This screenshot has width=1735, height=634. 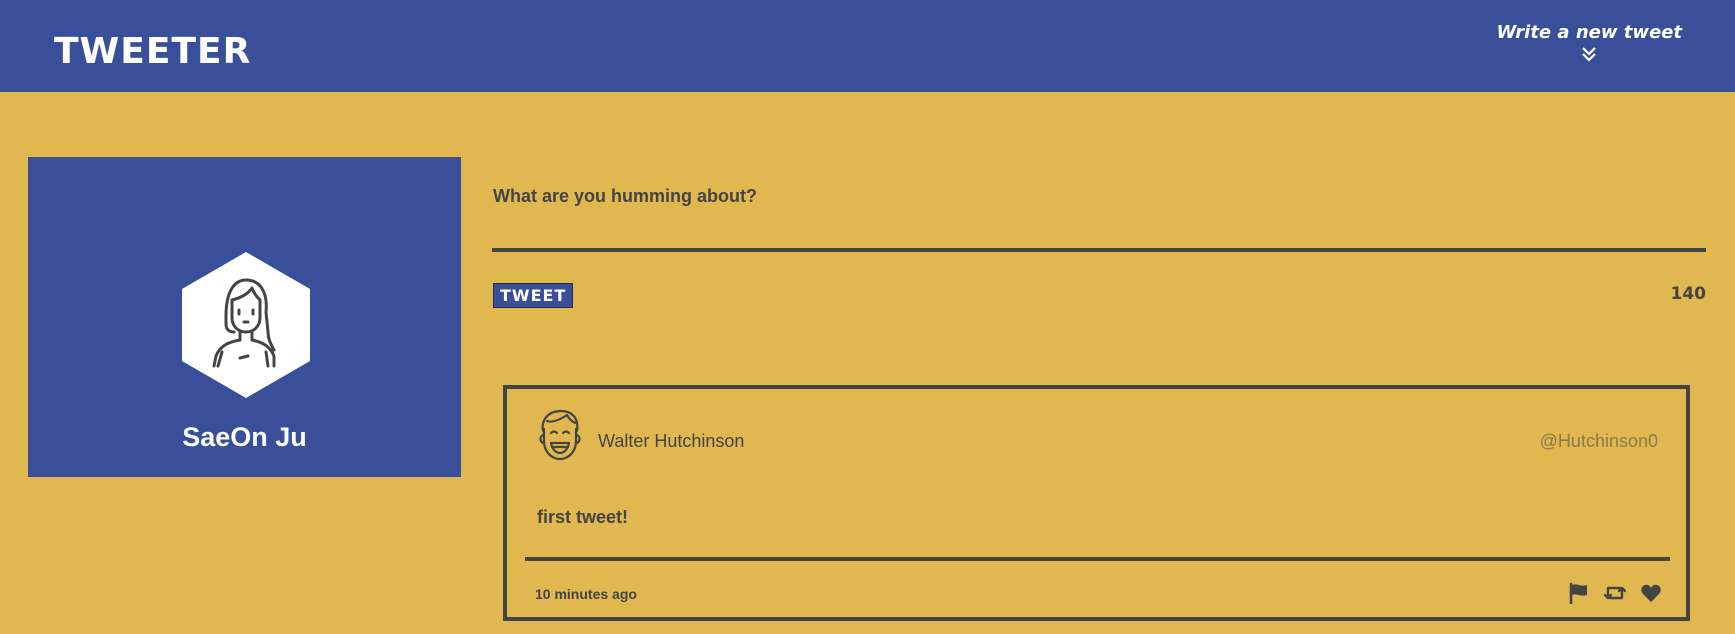 I want to click on tweet-divider, so click(x=1097, y=559).